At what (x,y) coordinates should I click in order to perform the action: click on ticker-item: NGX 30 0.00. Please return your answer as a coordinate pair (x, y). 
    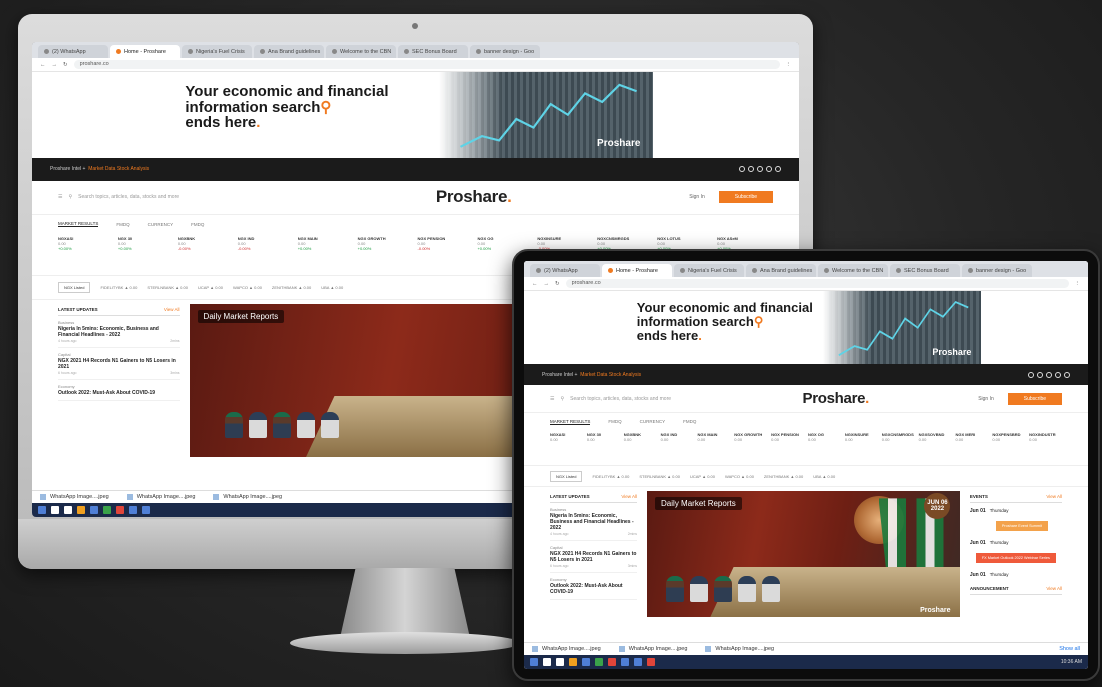
    Looking at the image, I should click on (603, 448).